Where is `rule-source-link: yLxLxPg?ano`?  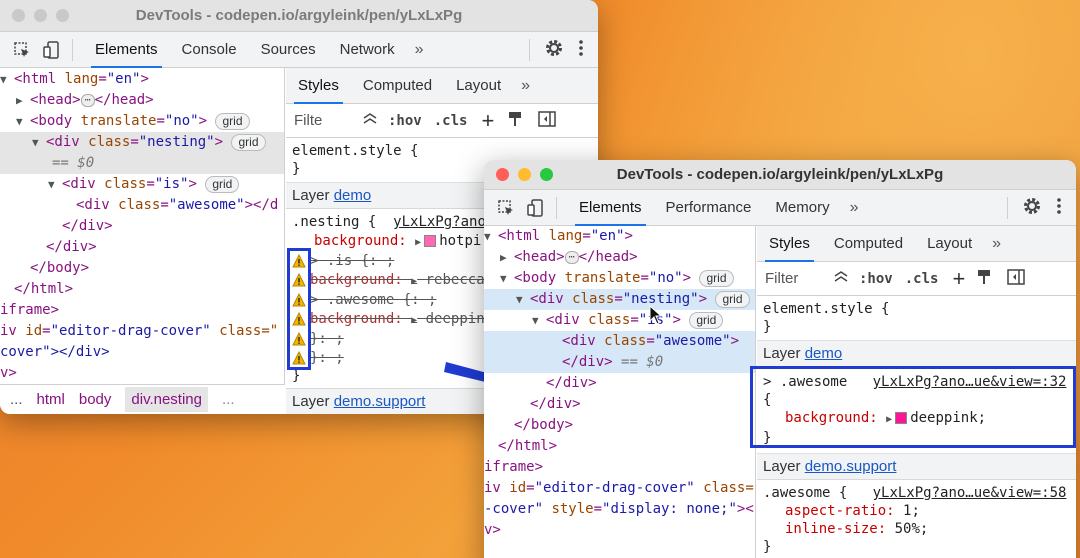 rule-source-link: yLxLxPg?ano is located at coordinates (439, 222).